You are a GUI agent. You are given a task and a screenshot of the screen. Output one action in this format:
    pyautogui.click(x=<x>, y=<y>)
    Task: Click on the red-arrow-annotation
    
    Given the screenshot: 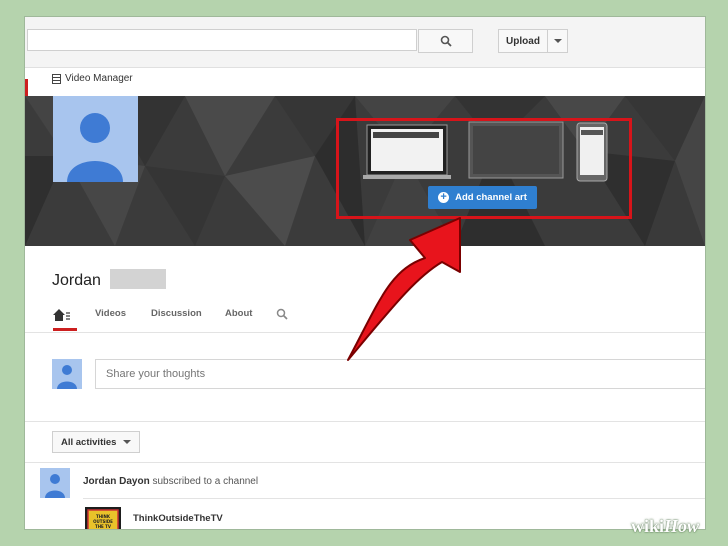 What is the action you would take?
    pyautogui.click(x=404, y=289)
    